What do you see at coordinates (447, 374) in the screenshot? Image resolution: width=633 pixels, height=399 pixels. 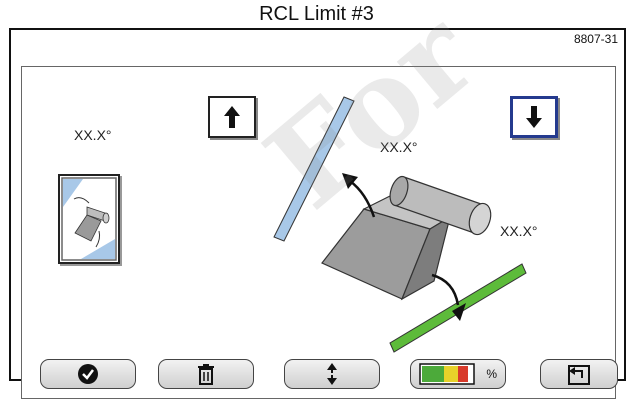 I see `percent-gauge-icon` at bounding box center [447, 374].